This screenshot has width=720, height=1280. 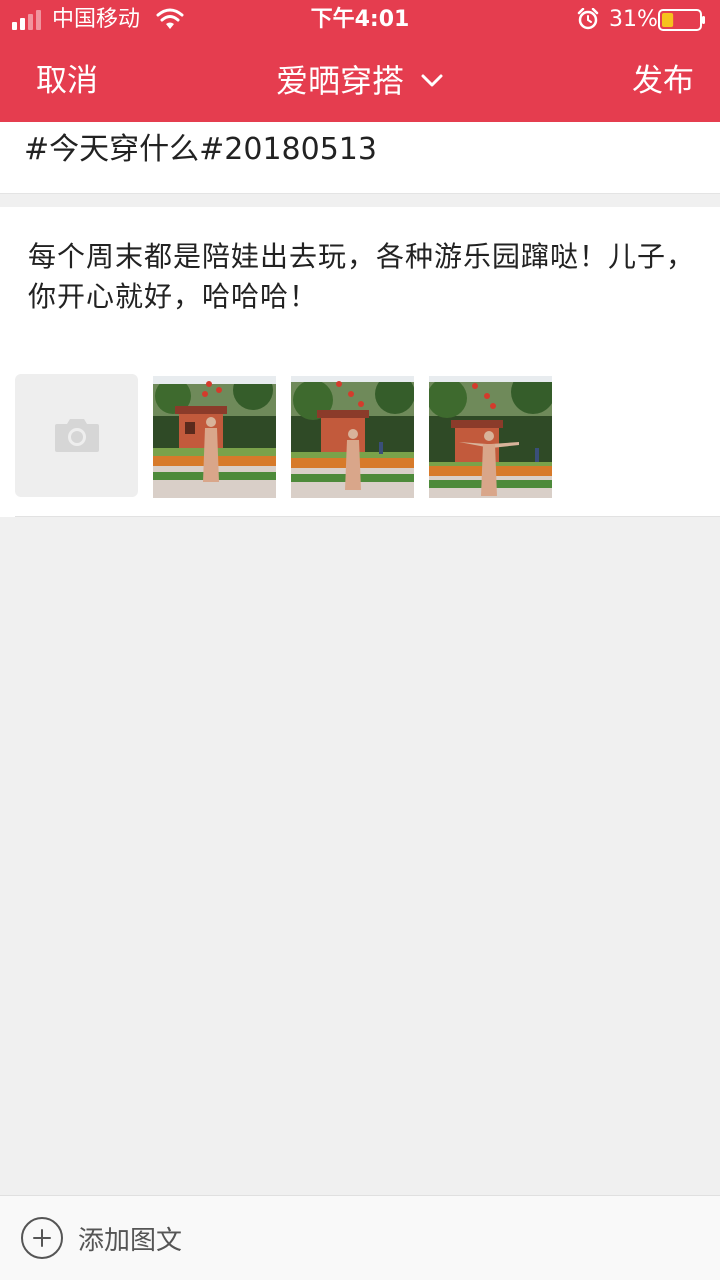 I want to click on alarm-icon, so click(x=588, y=19).